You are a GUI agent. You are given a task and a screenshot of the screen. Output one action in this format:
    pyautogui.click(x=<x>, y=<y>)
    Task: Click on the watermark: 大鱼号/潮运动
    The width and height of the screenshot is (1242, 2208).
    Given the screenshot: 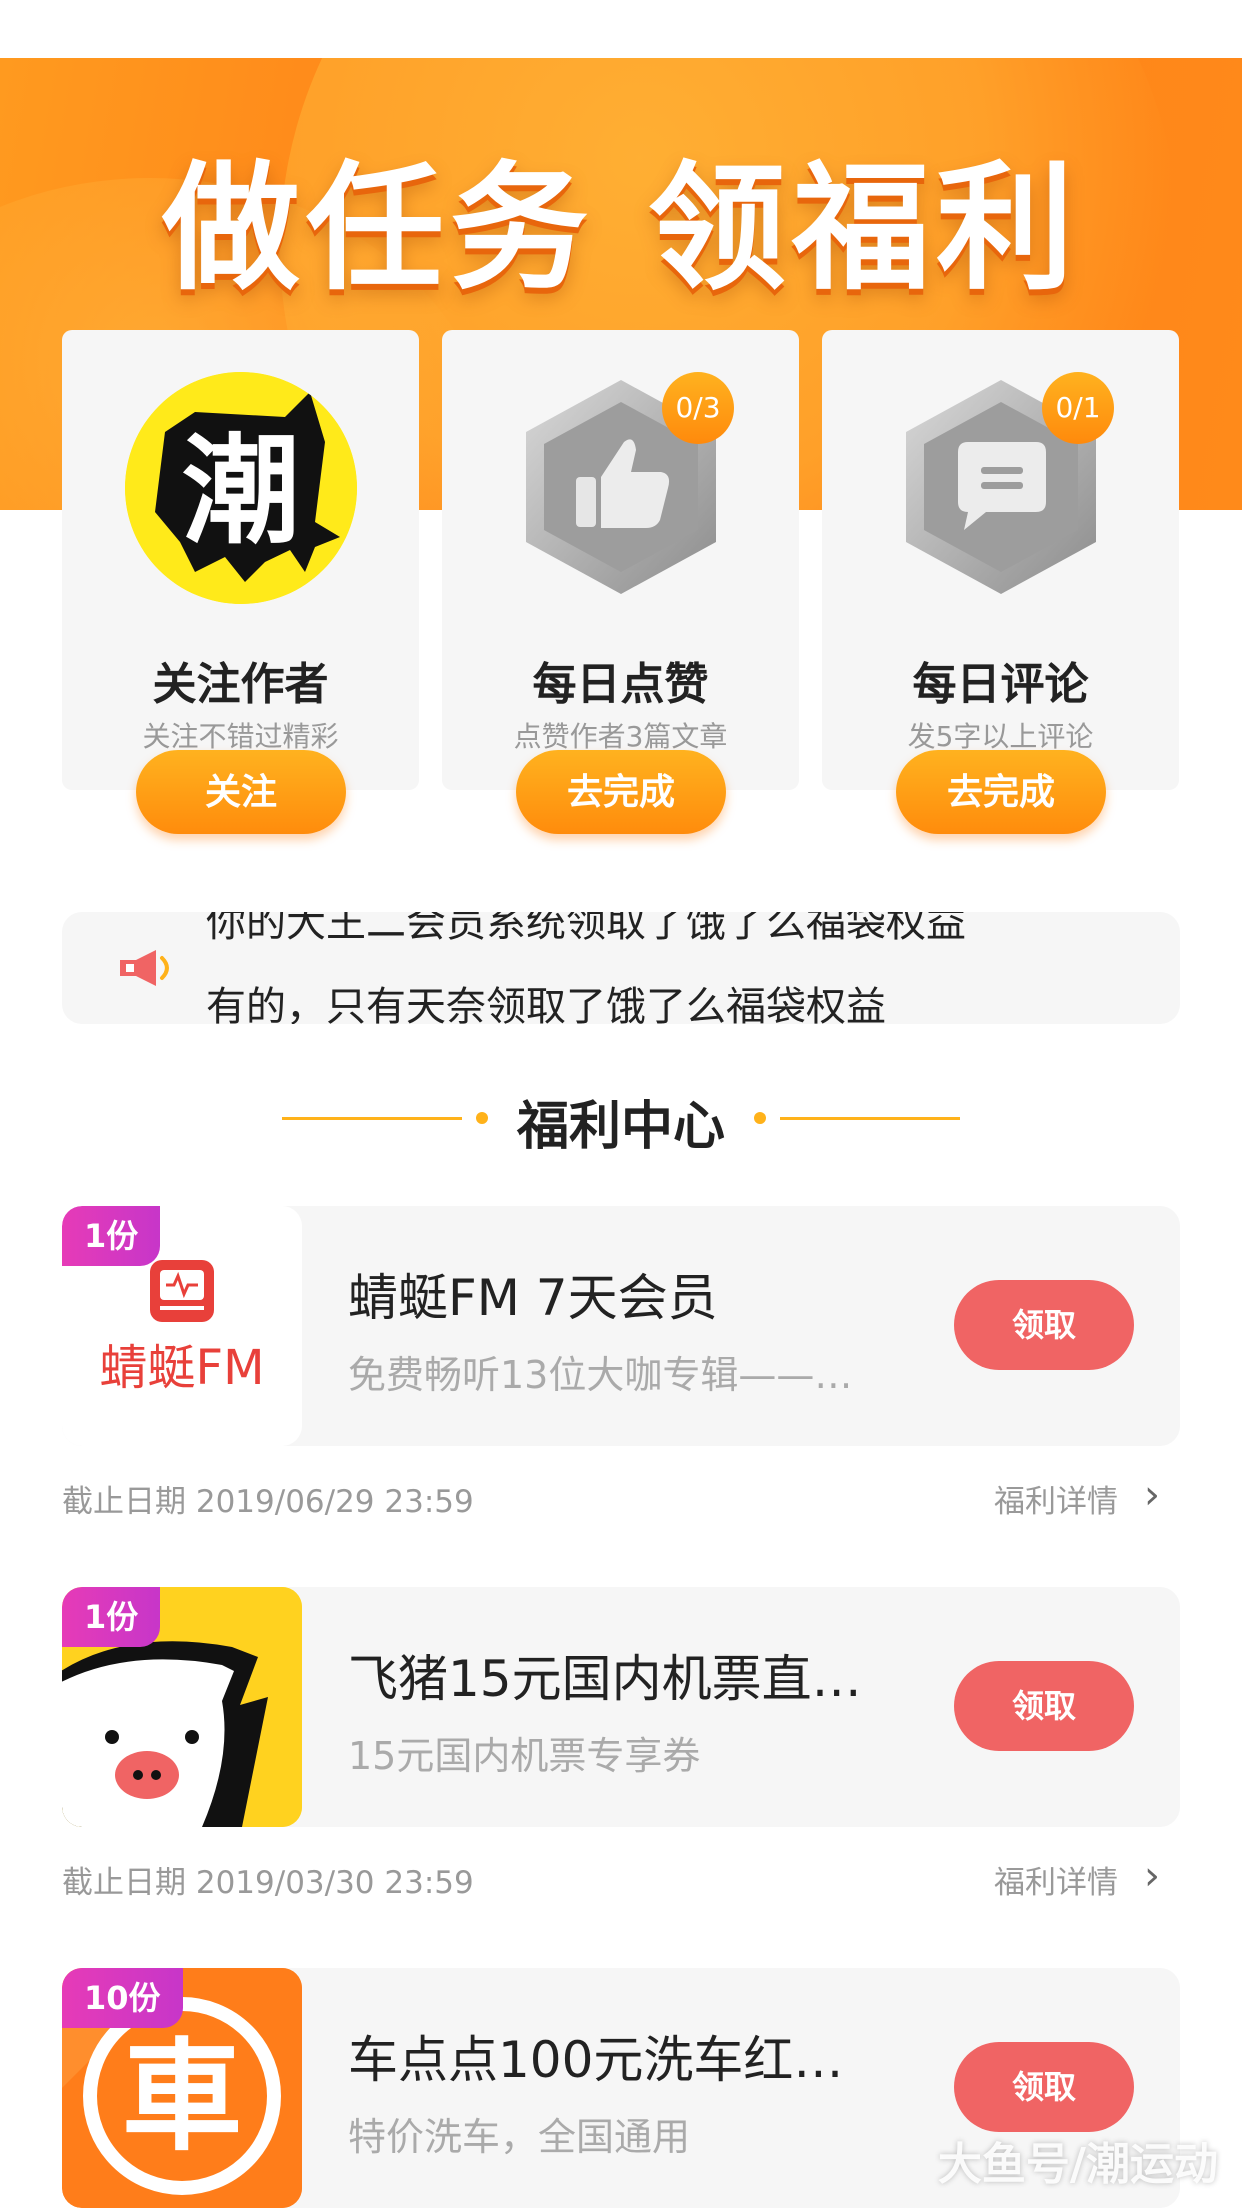 What is the action you would take?
    pyautogui.click(x=1077, y=2164)
    